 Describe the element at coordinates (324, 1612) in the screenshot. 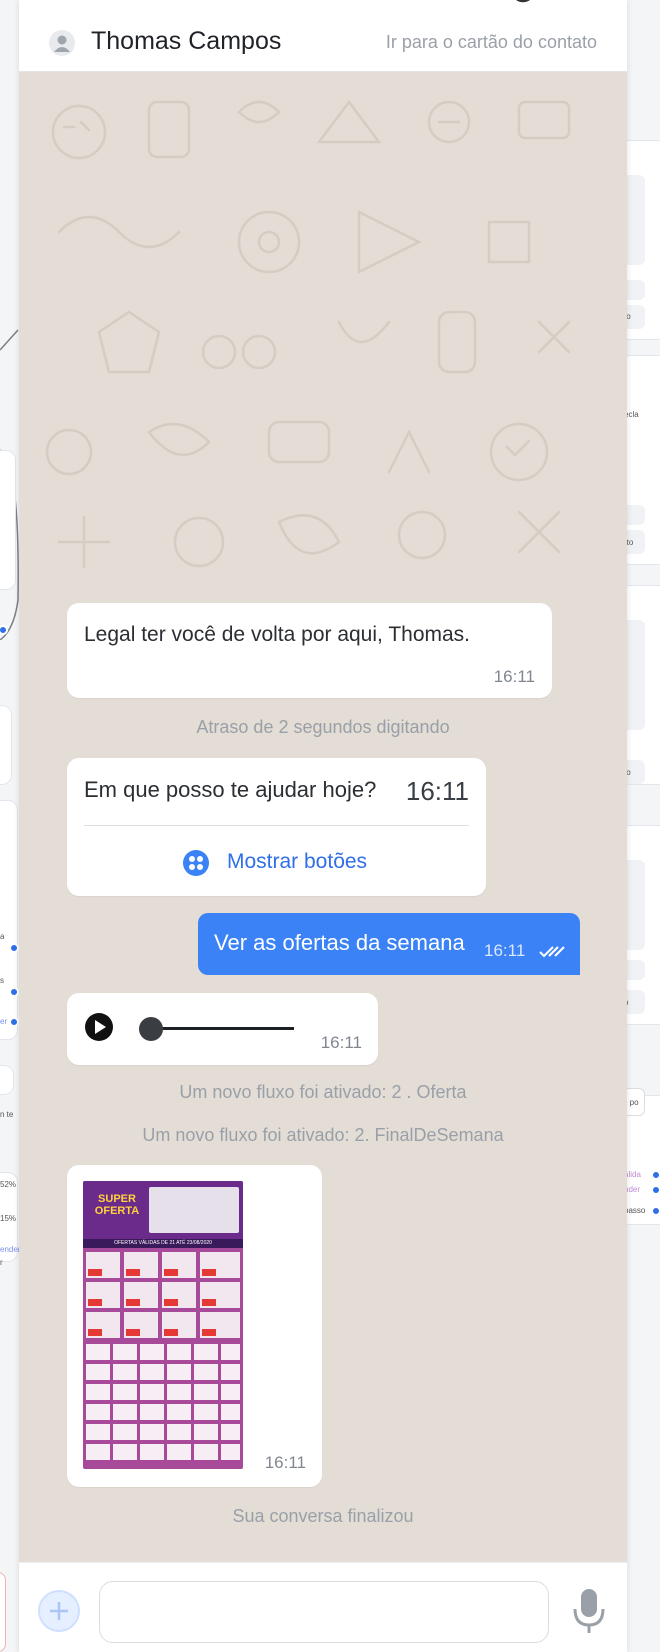

I see `message-input` at that location.